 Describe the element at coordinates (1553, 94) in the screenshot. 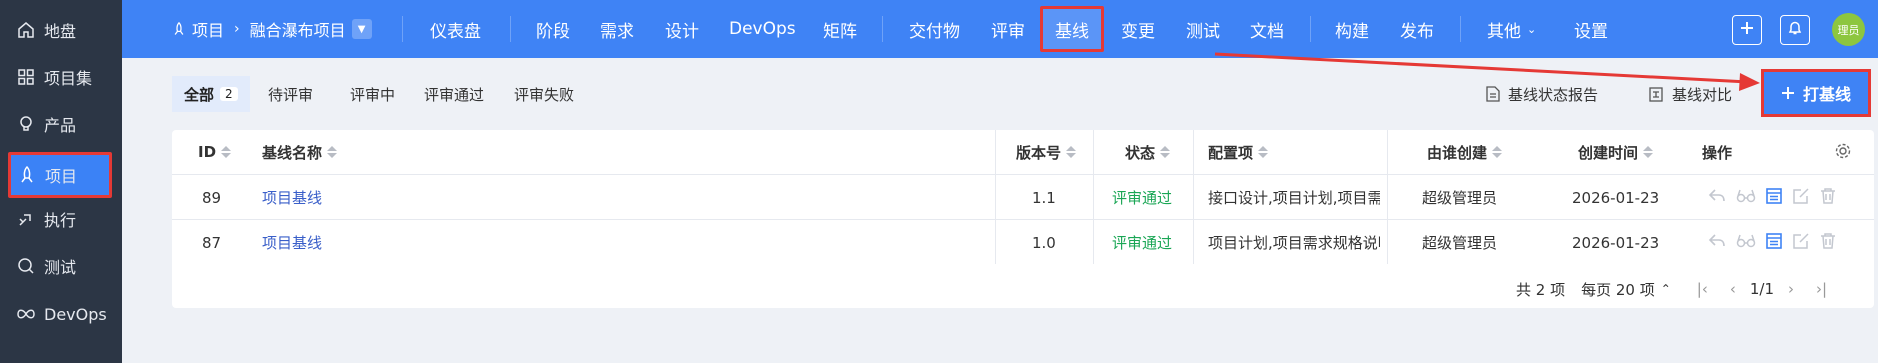

I see `baseline-report-label: 基线状态报告` at that location.